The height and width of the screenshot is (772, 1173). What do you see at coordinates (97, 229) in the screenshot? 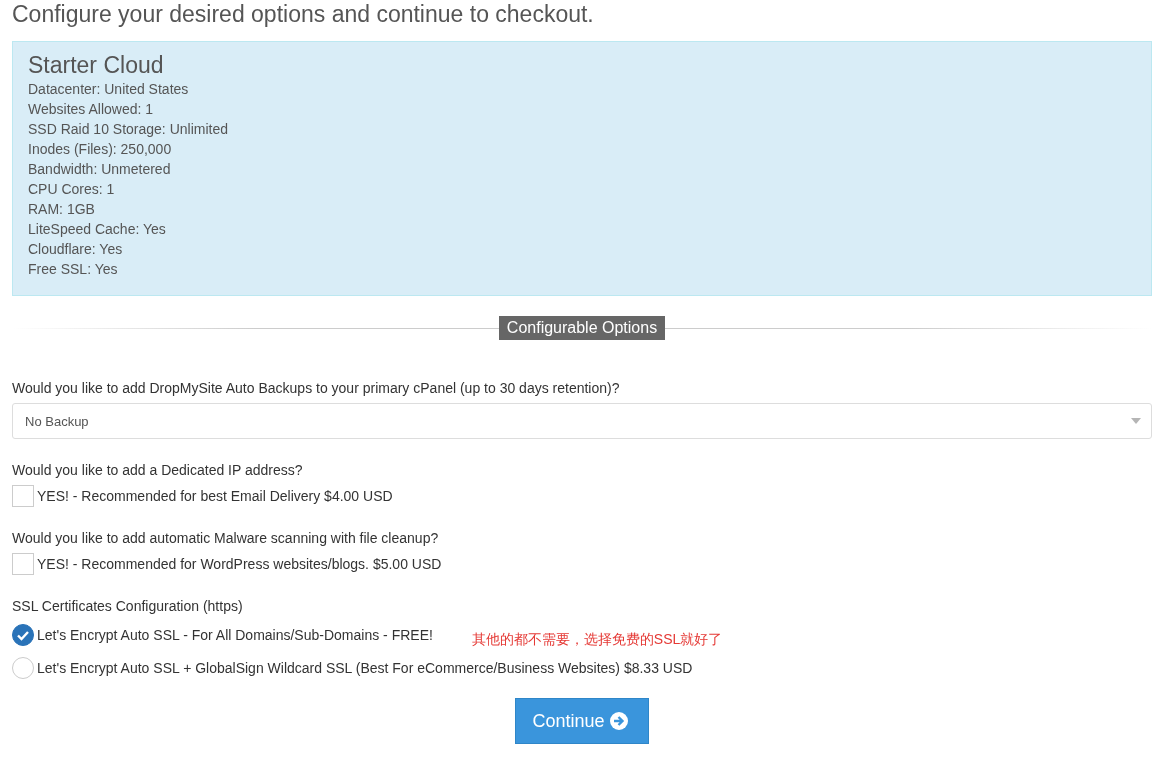
I see `product-feature: LiteSpeed Cache: Yes` at bounding box center [97, 229].